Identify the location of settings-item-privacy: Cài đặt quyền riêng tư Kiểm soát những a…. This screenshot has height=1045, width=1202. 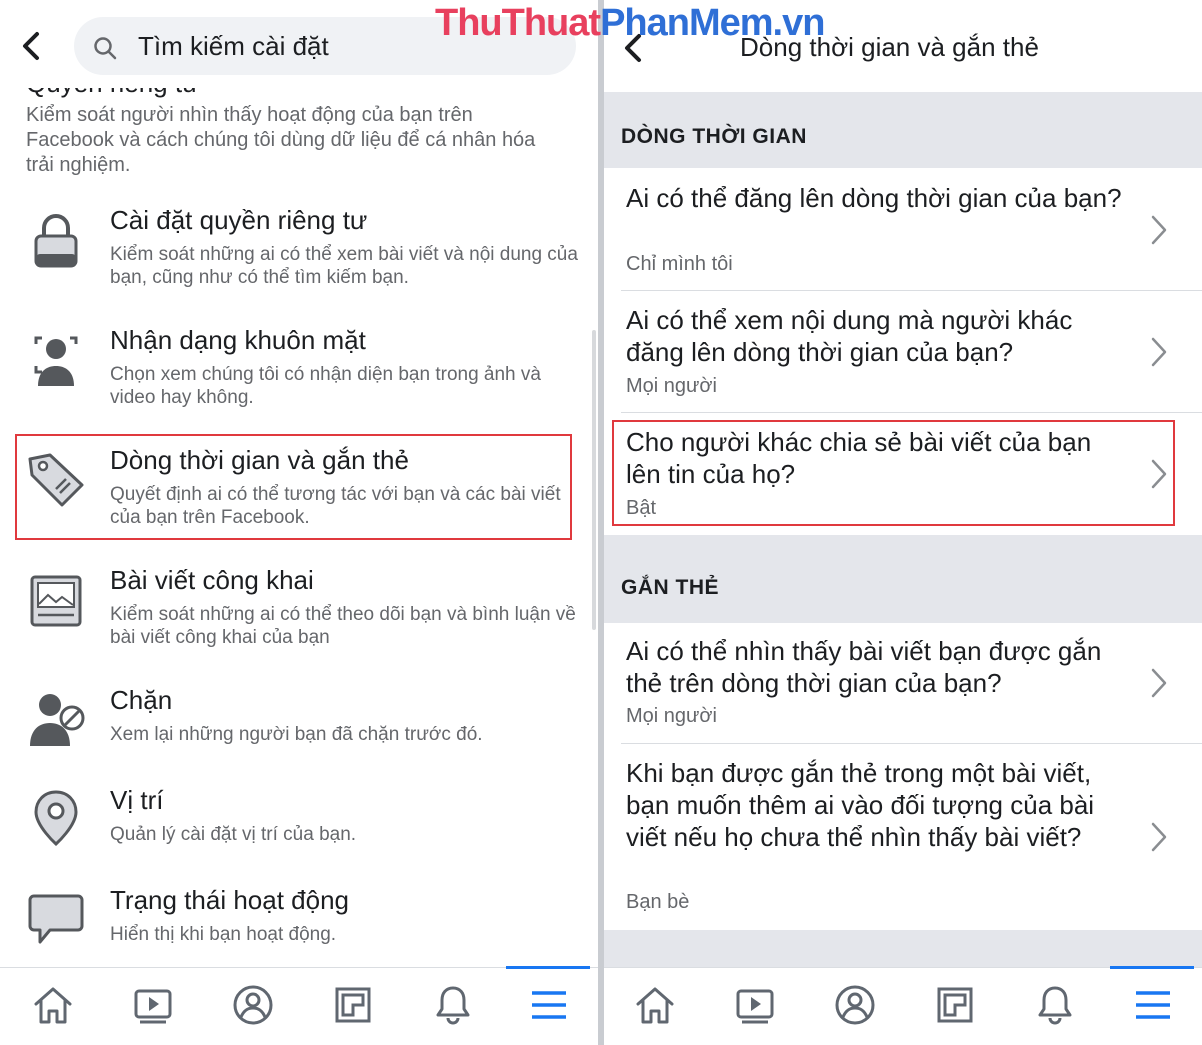
(299, 255).